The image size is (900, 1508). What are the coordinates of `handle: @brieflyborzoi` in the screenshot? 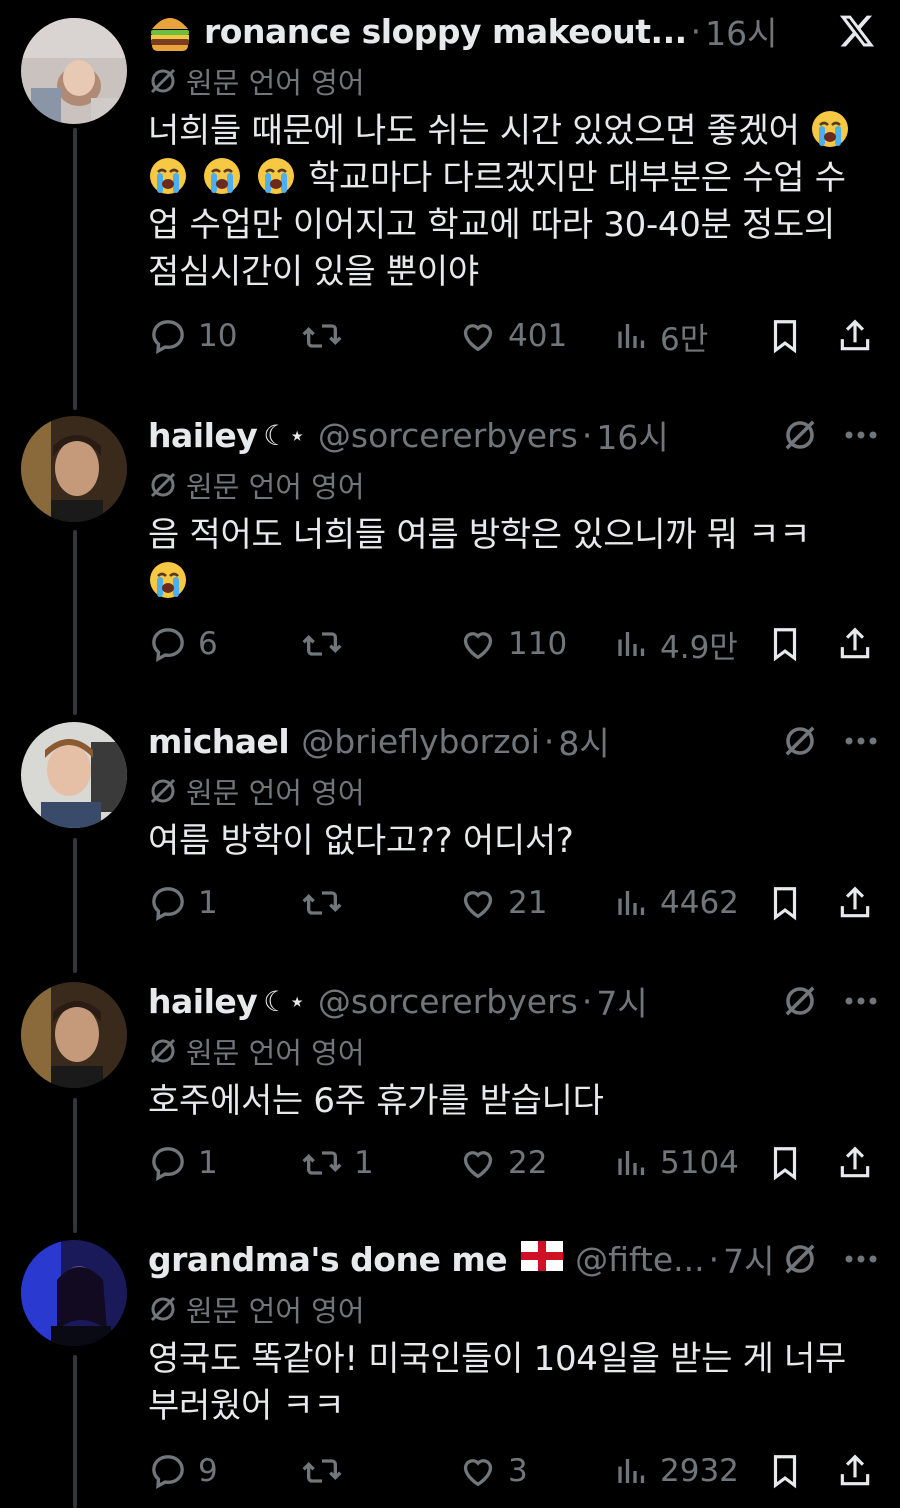 It's located at (420, 741).